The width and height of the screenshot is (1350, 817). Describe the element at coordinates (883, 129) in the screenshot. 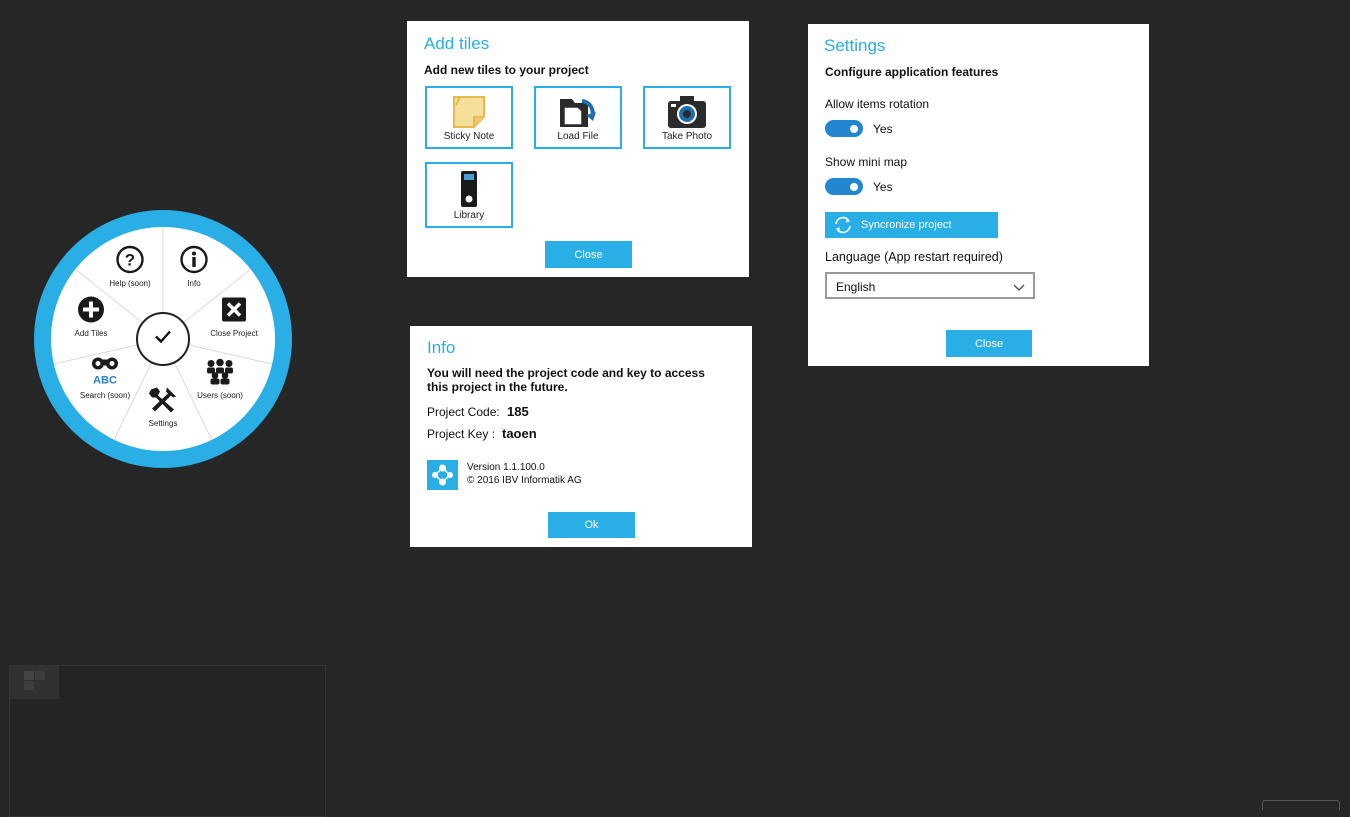

I see `allow-rotation-value: Yes` at that location.